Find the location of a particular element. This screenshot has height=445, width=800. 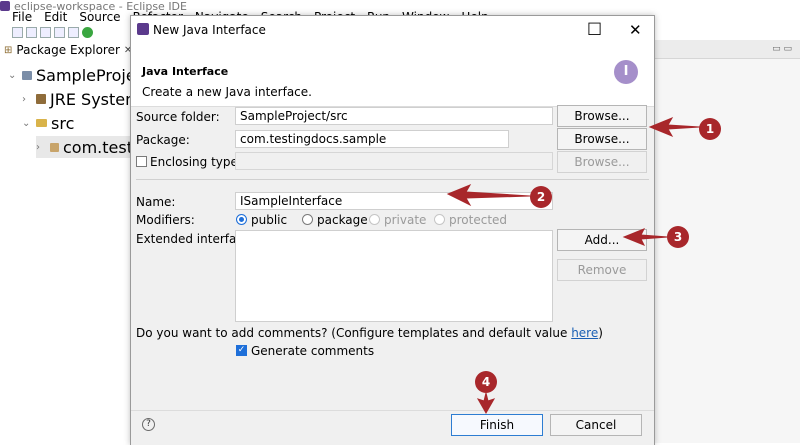

step-badge-1: 1 is located at coordinates (710, 129).